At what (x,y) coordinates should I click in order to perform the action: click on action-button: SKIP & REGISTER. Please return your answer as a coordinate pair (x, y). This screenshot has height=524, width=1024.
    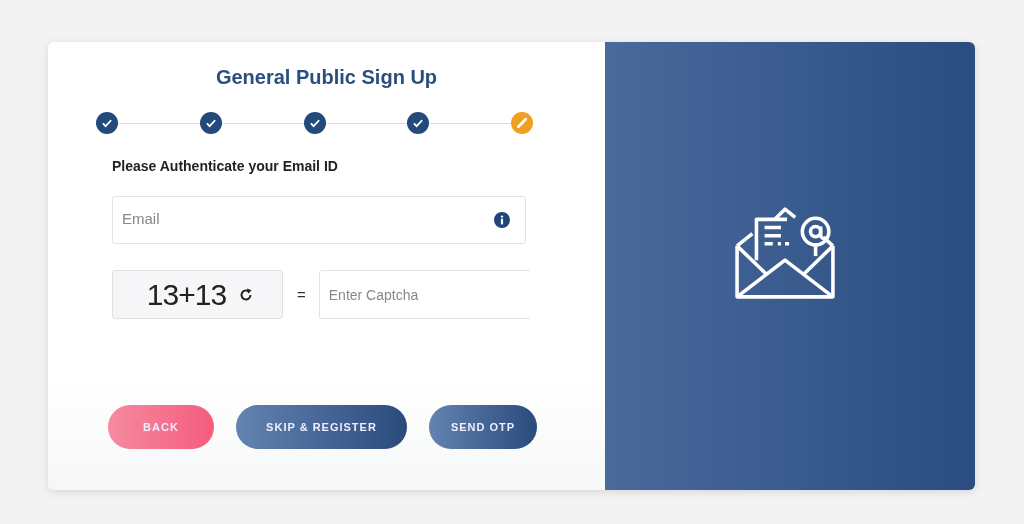
    Looking at the image, I should click on (321, 427).